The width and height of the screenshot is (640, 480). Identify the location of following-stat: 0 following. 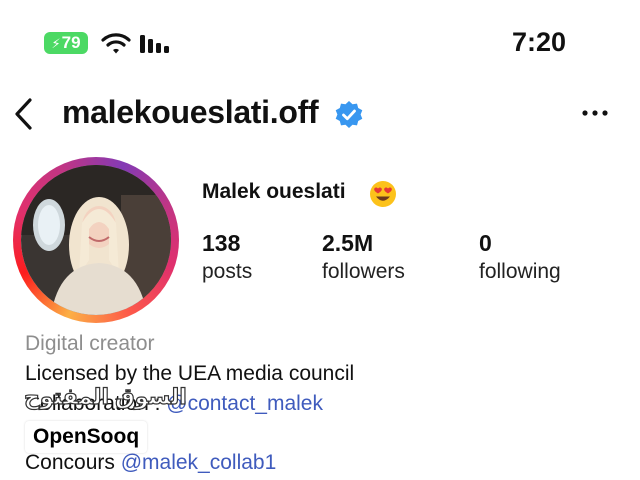
(520, 259).